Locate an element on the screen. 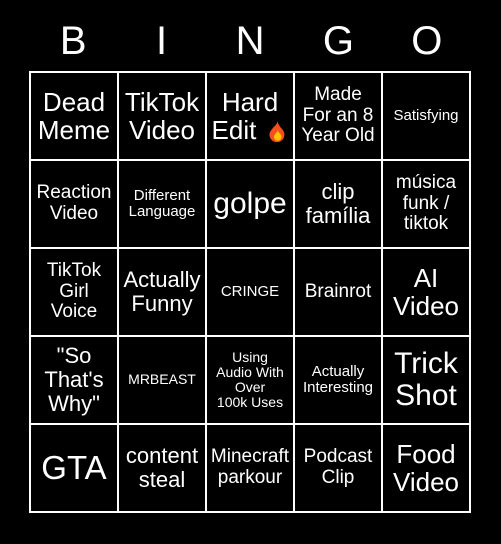  bingo-cell-label: Food Video is located at coordinates (426, 467).